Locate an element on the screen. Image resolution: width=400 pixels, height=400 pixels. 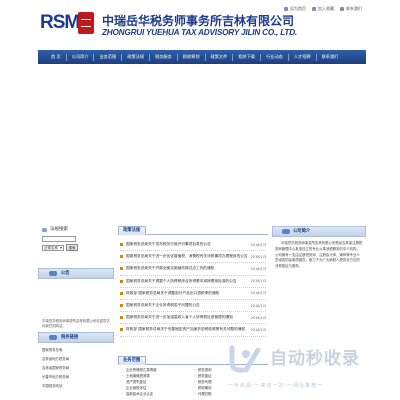
search-input is located at coordinates (59, 239).